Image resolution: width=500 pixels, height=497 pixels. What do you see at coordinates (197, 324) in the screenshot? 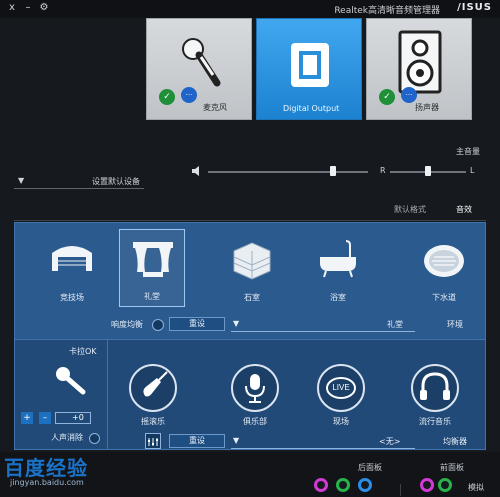
I see `environment-reset-button: 重设` at bounding box center [197, 324].